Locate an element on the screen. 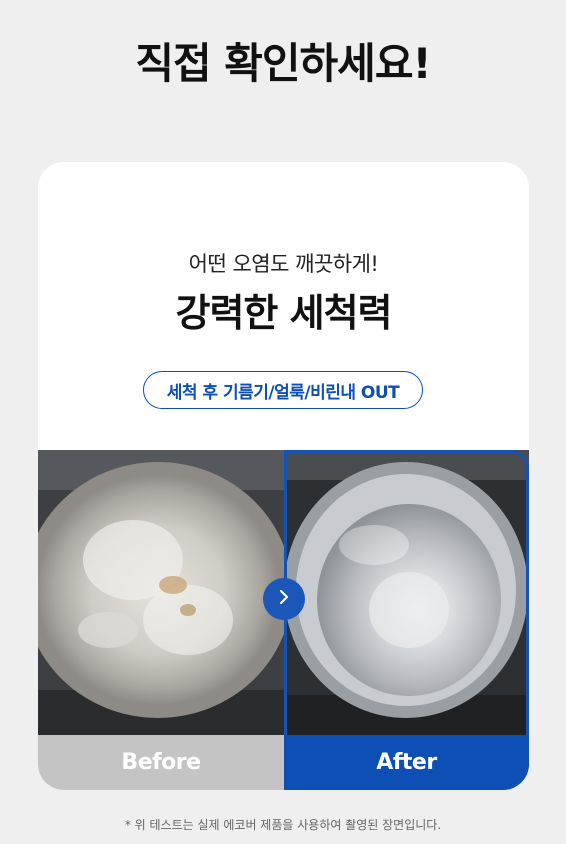 The height and width of the screenshot is (844, 566). chevron-right-icon is located at coordinates (284, 599).